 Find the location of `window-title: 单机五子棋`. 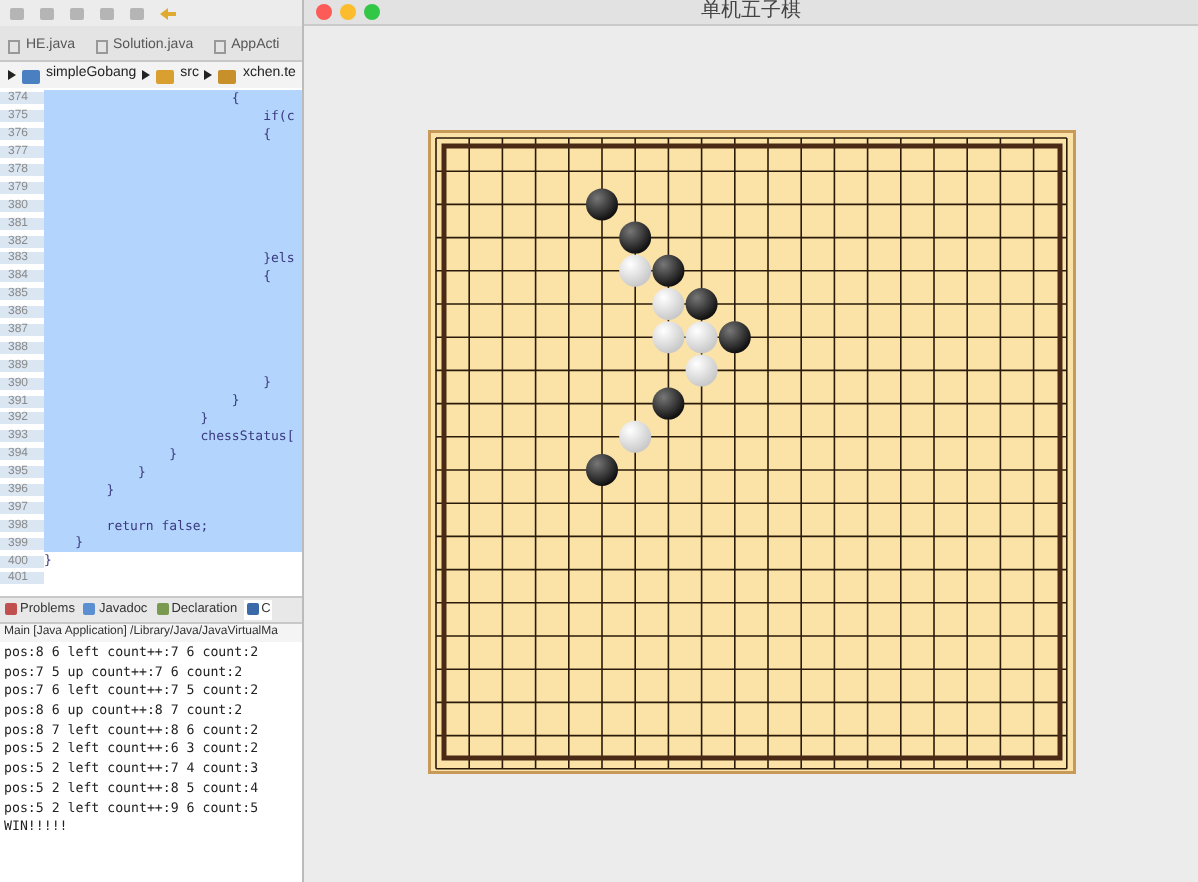

window-title: 单机五子棋 is located at coordinates (751, 12).